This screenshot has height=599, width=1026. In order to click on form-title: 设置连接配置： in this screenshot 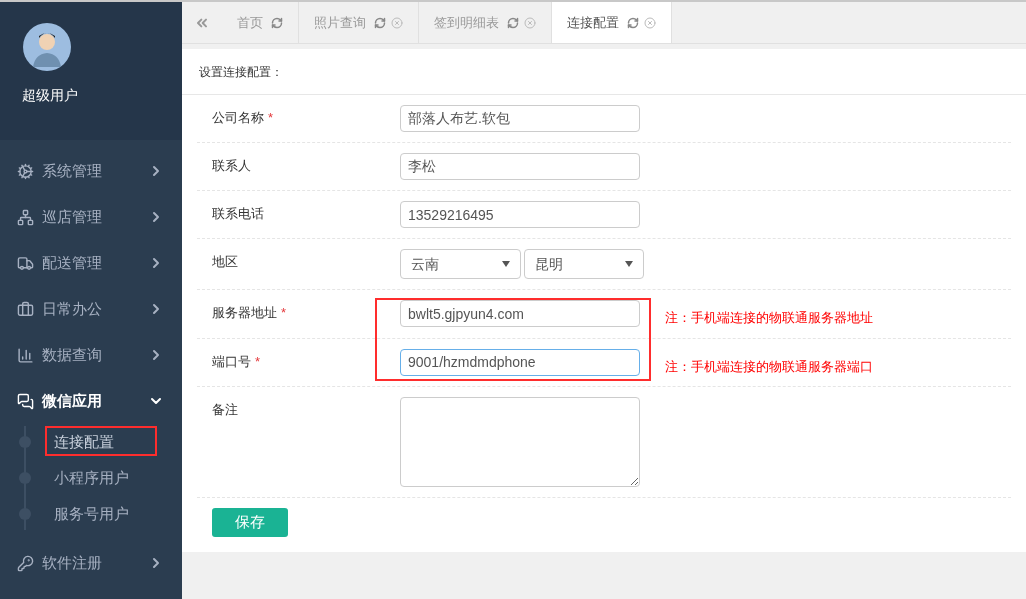, I will do `click(604, 72)`.